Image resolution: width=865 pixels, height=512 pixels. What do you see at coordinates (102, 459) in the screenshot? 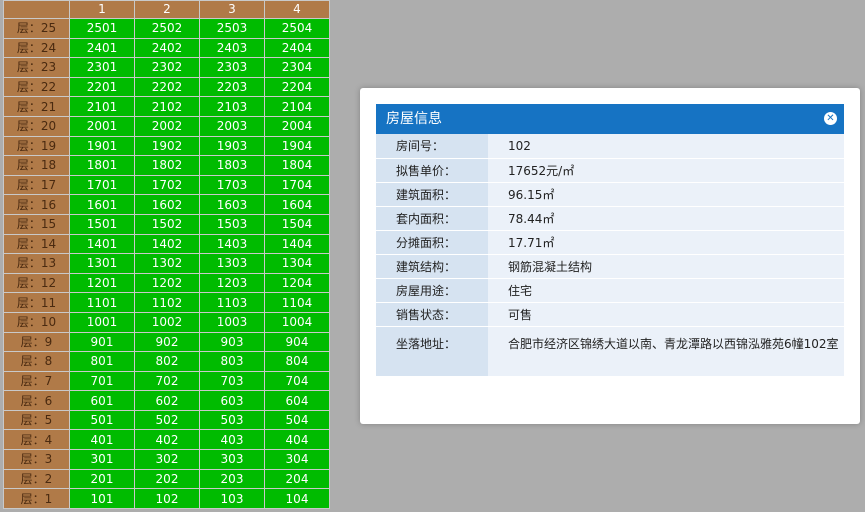
I see `unit-cell: 301` at bounding box center [102, 459].